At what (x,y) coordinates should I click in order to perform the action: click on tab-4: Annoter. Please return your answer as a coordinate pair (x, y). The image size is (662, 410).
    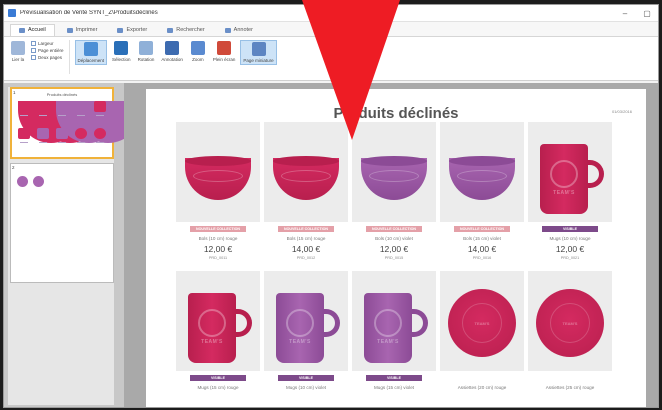
    Looking at the image, I should click on (239, 30).